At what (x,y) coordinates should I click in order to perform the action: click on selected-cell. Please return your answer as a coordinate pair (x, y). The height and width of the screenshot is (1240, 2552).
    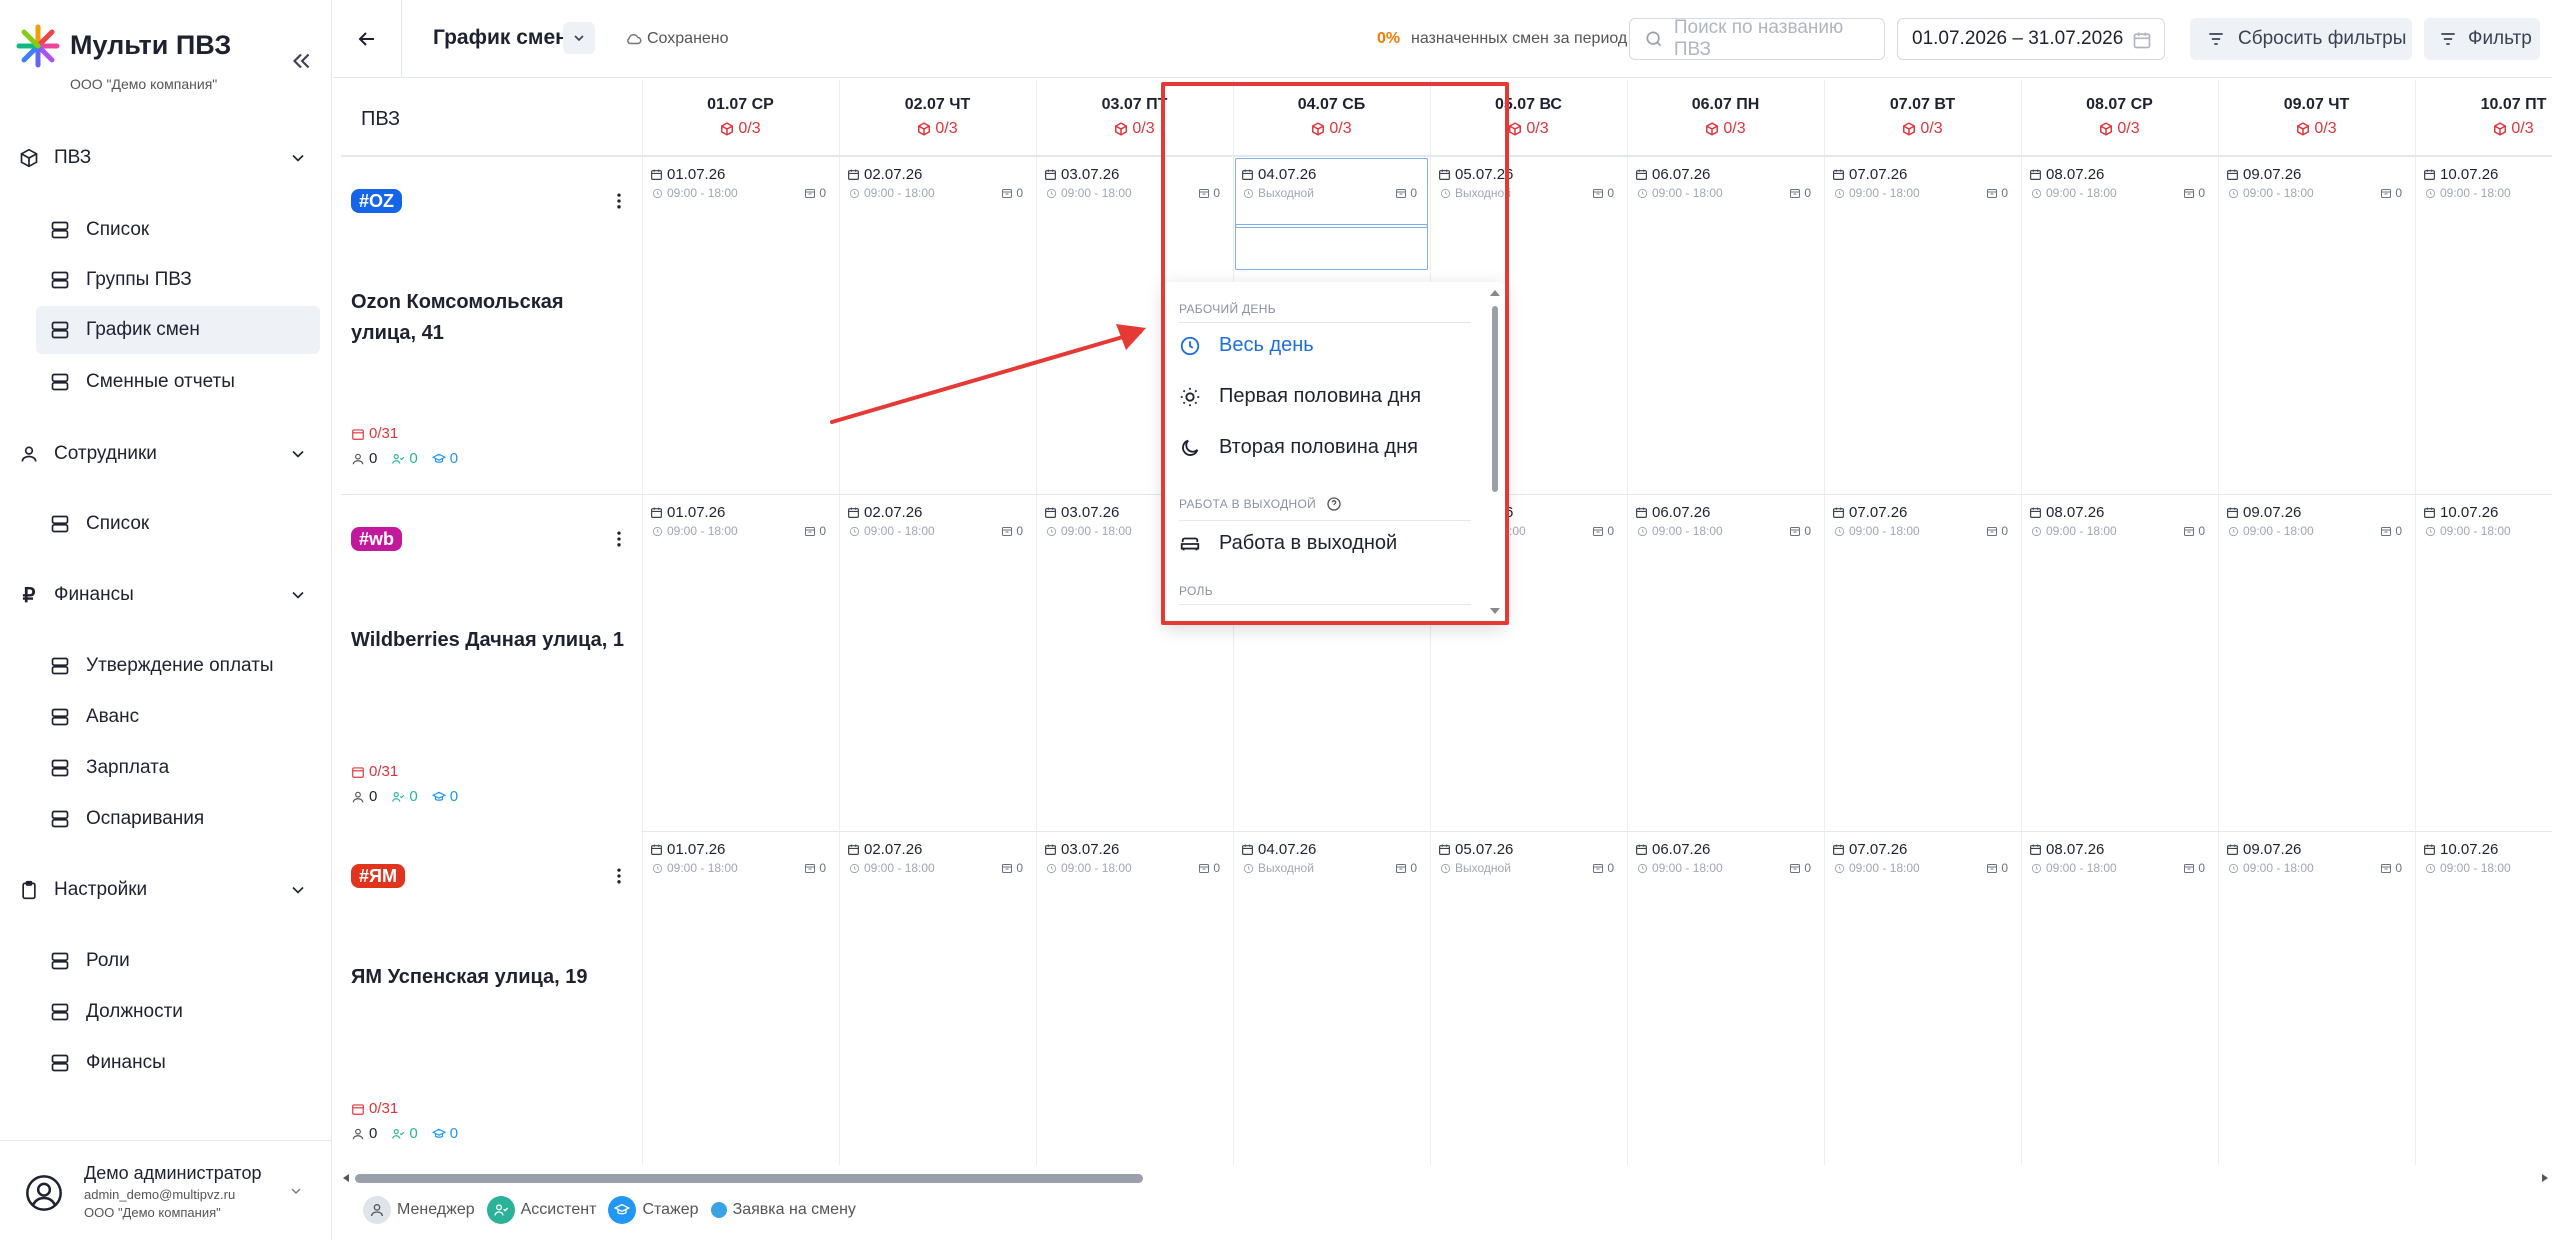
    Looking at the image, I should click on (1331, 193).